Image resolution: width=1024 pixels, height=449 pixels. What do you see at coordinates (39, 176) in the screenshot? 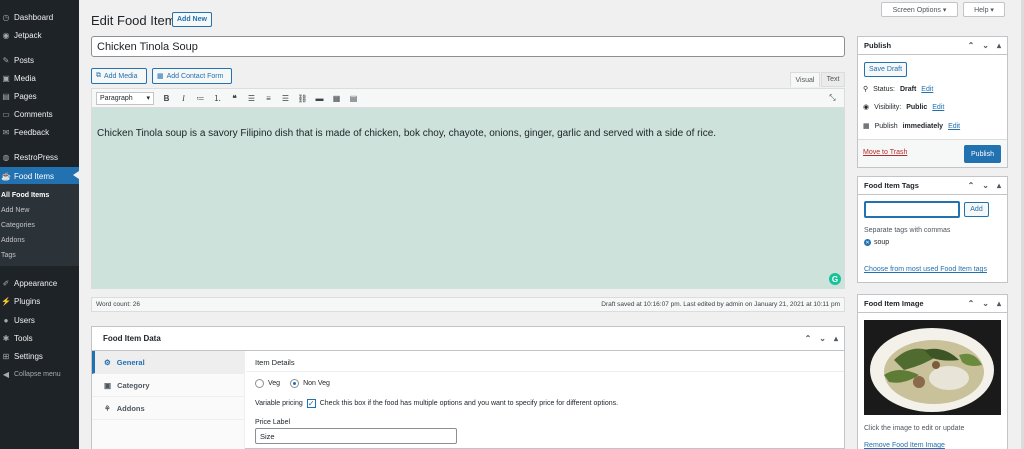
I see `sidebar-item-food-items: ☕ Food Items` at bounding box center [39, 176].